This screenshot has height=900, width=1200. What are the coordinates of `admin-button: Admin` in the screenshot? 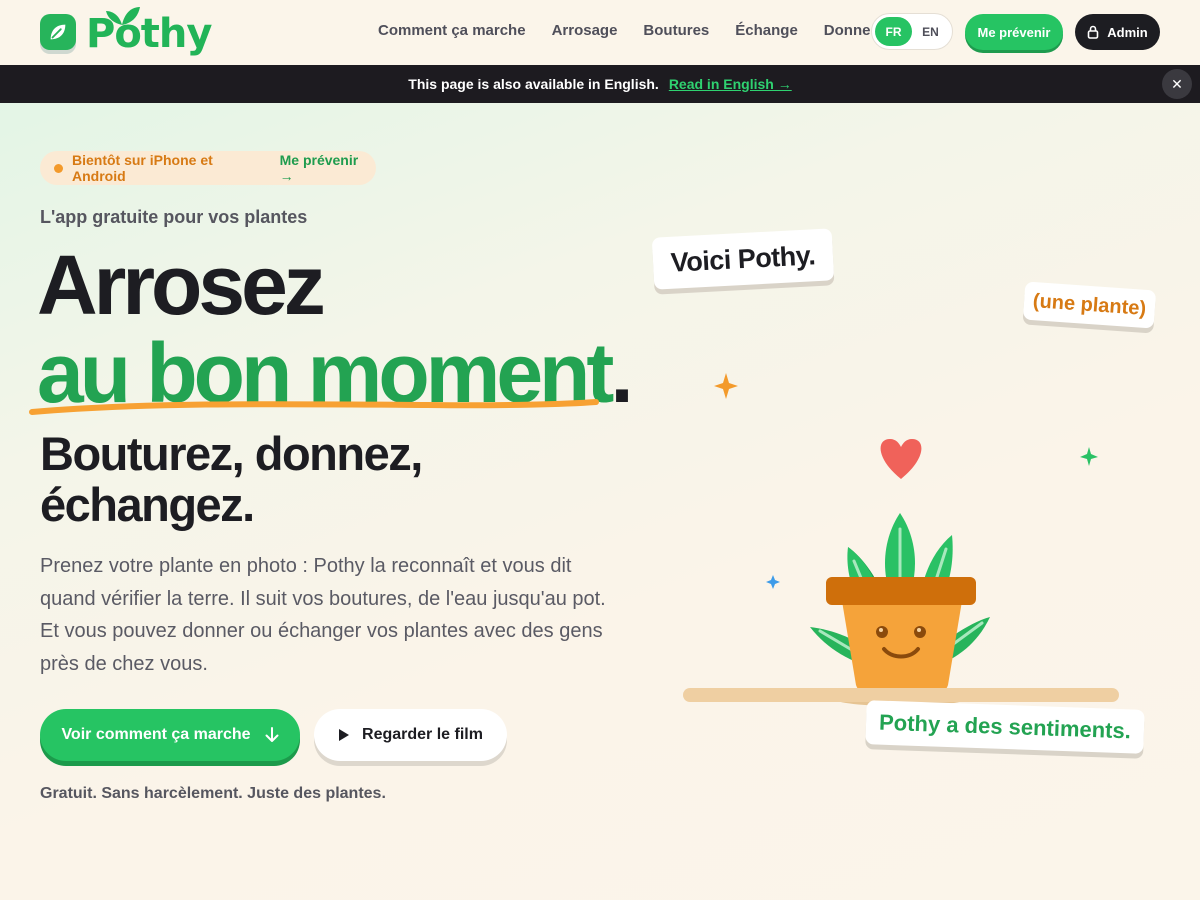 It's located at (1117, 32).